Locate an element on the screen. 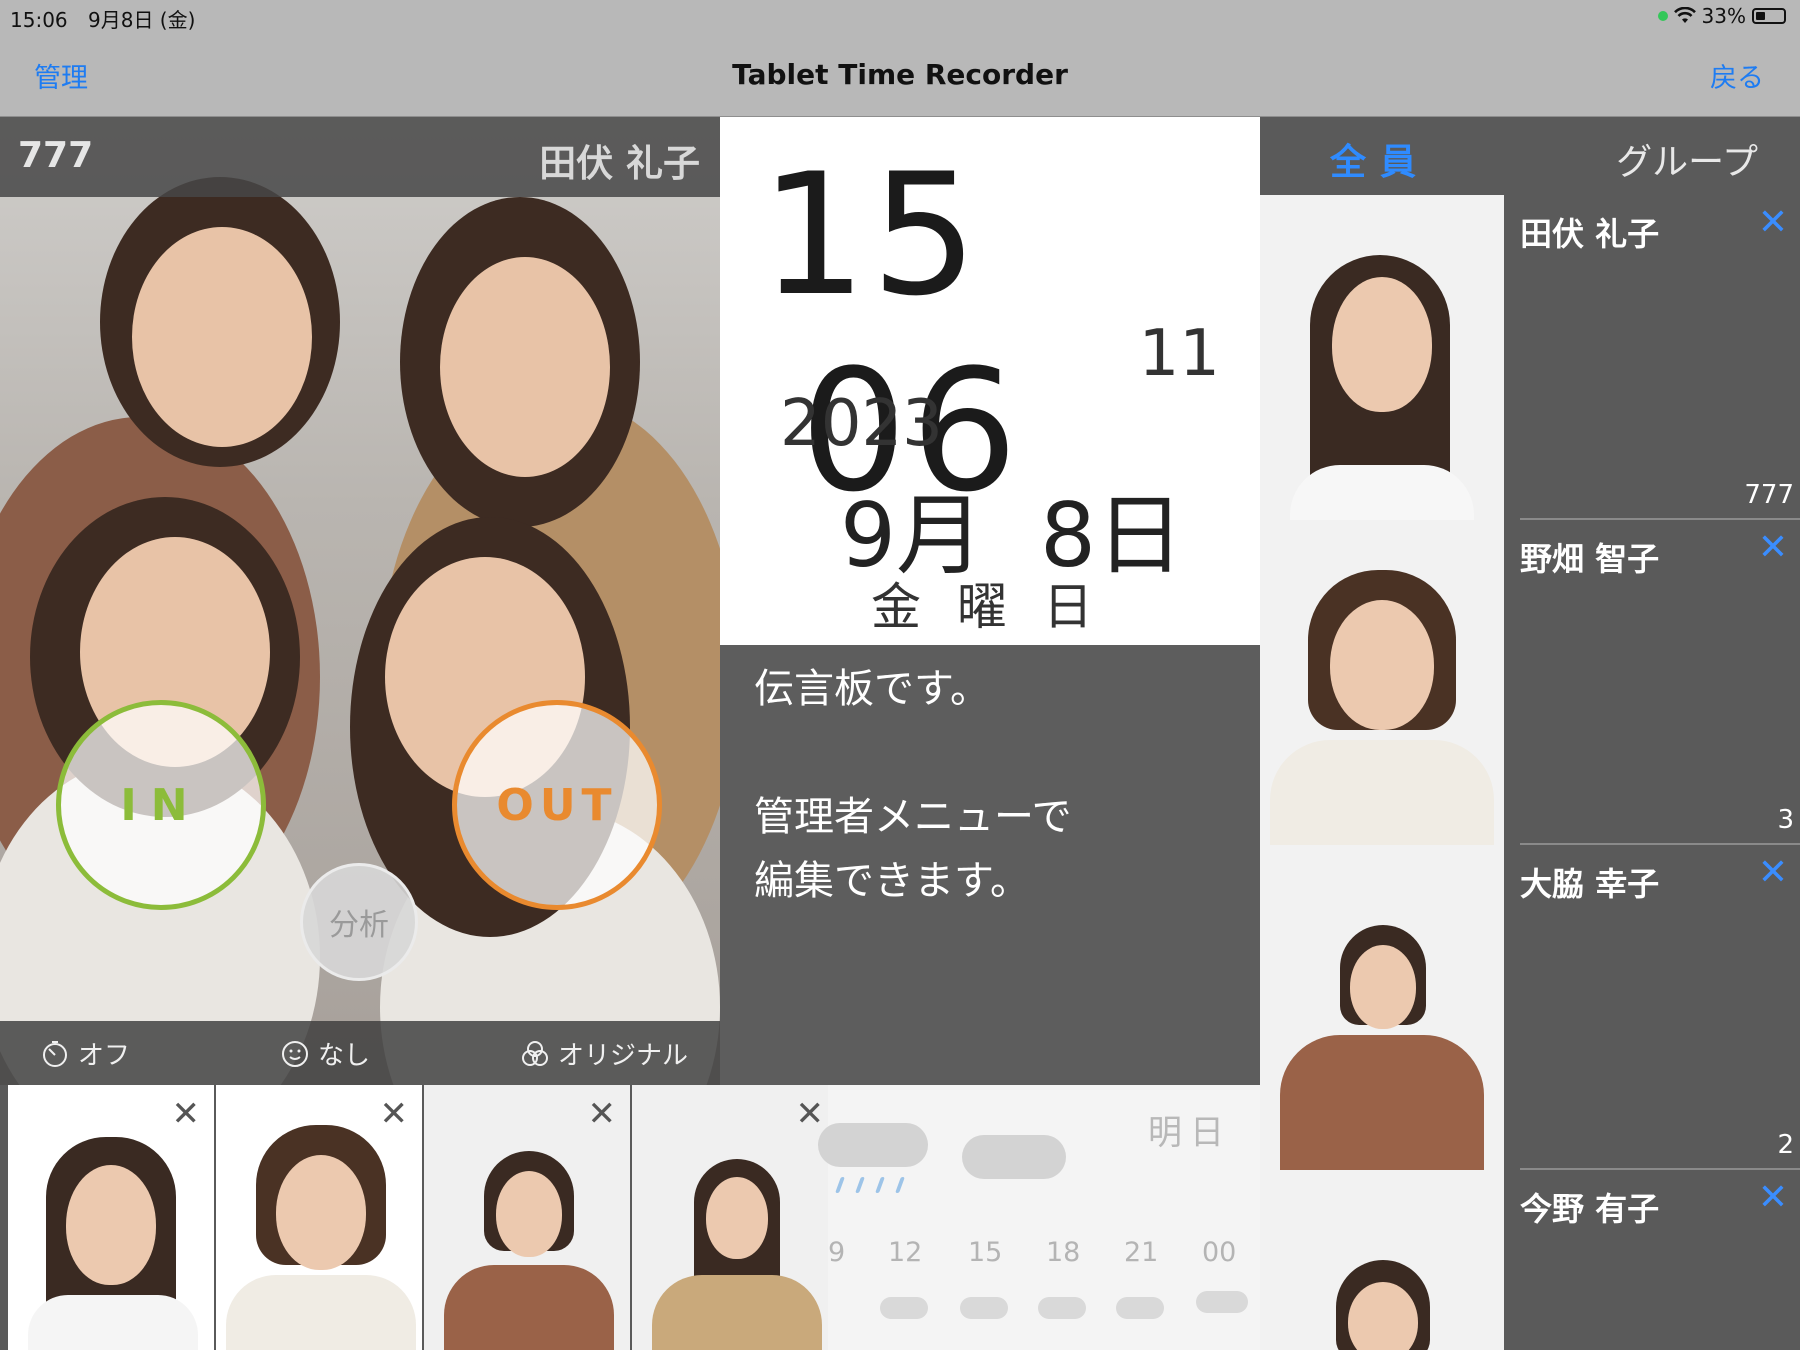 This screenshot has width=1800, height=1350. filter-icon is located at coordinates (535, 1053).